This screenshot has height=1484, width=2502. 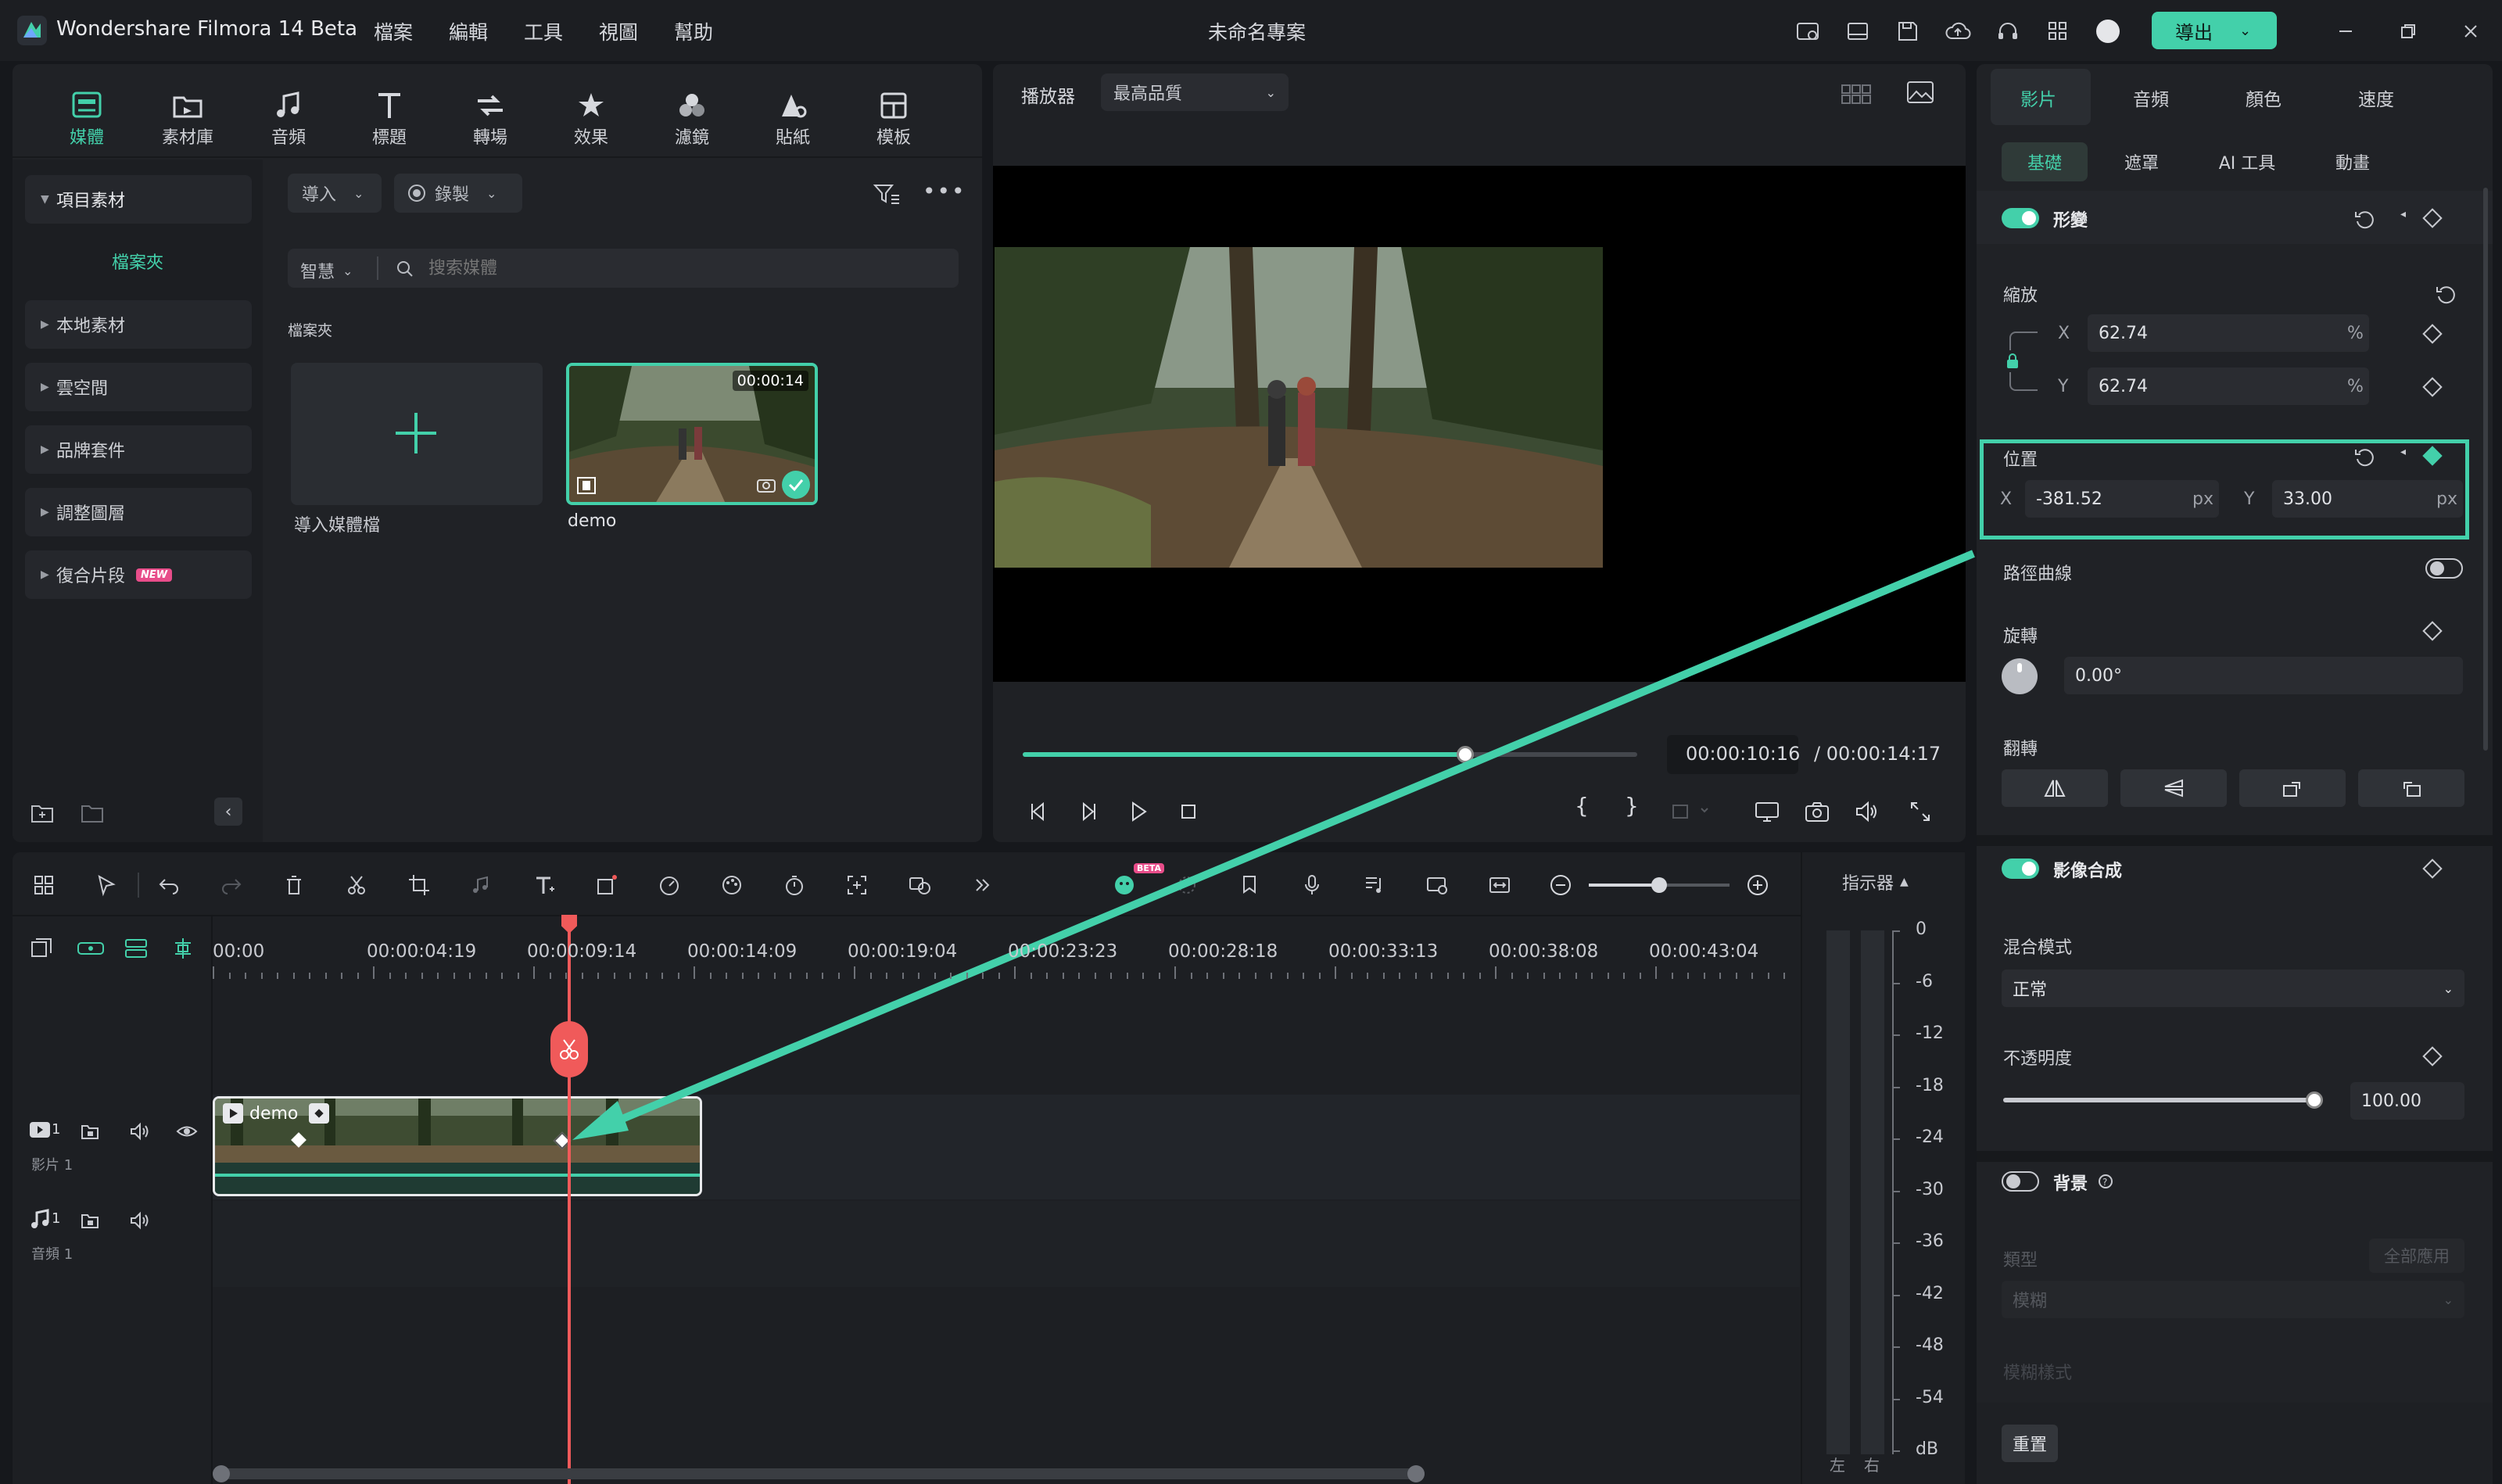 What do you see at coordinates (2058, 31) in the screenshot?
I see `apps-grid-icon` at bounding box center [2058, 31].